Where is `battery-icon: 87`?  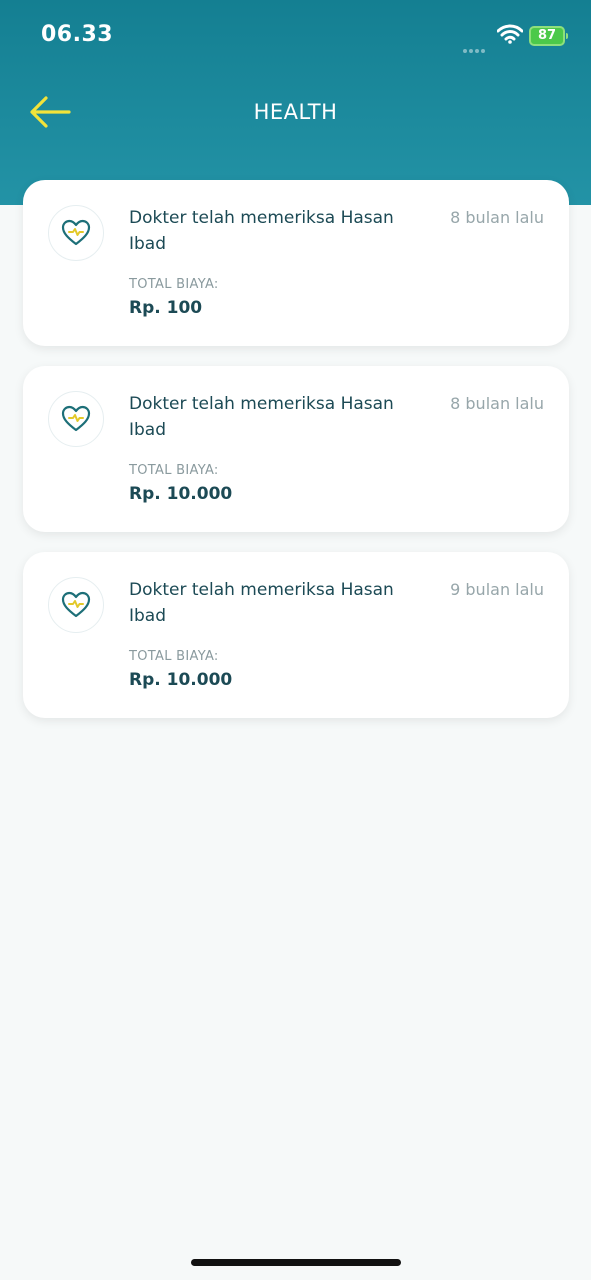 battery-icon: 87 is located at coordinates (548, 36).